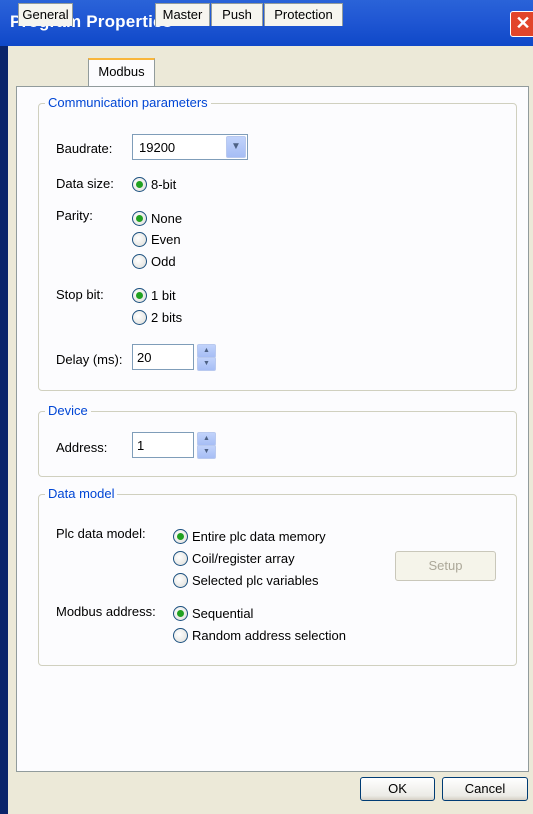  I want to click on parity-none-radio, so click(139, 218).